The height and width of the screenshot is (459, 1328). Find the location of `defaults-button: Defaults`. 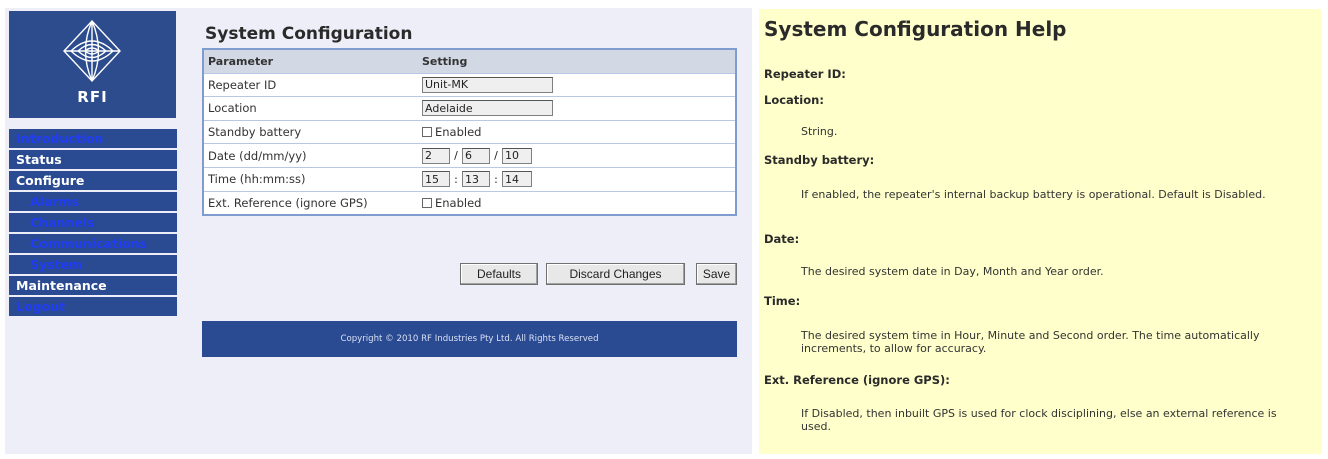

defaults-button: Defaults is located at coordinates (499, 274).